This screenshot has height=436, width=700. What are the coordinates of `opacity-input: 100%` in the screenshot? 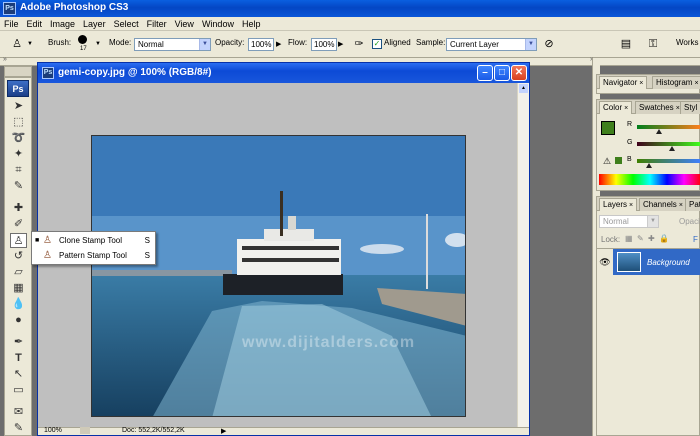 It's located at (261, 44).